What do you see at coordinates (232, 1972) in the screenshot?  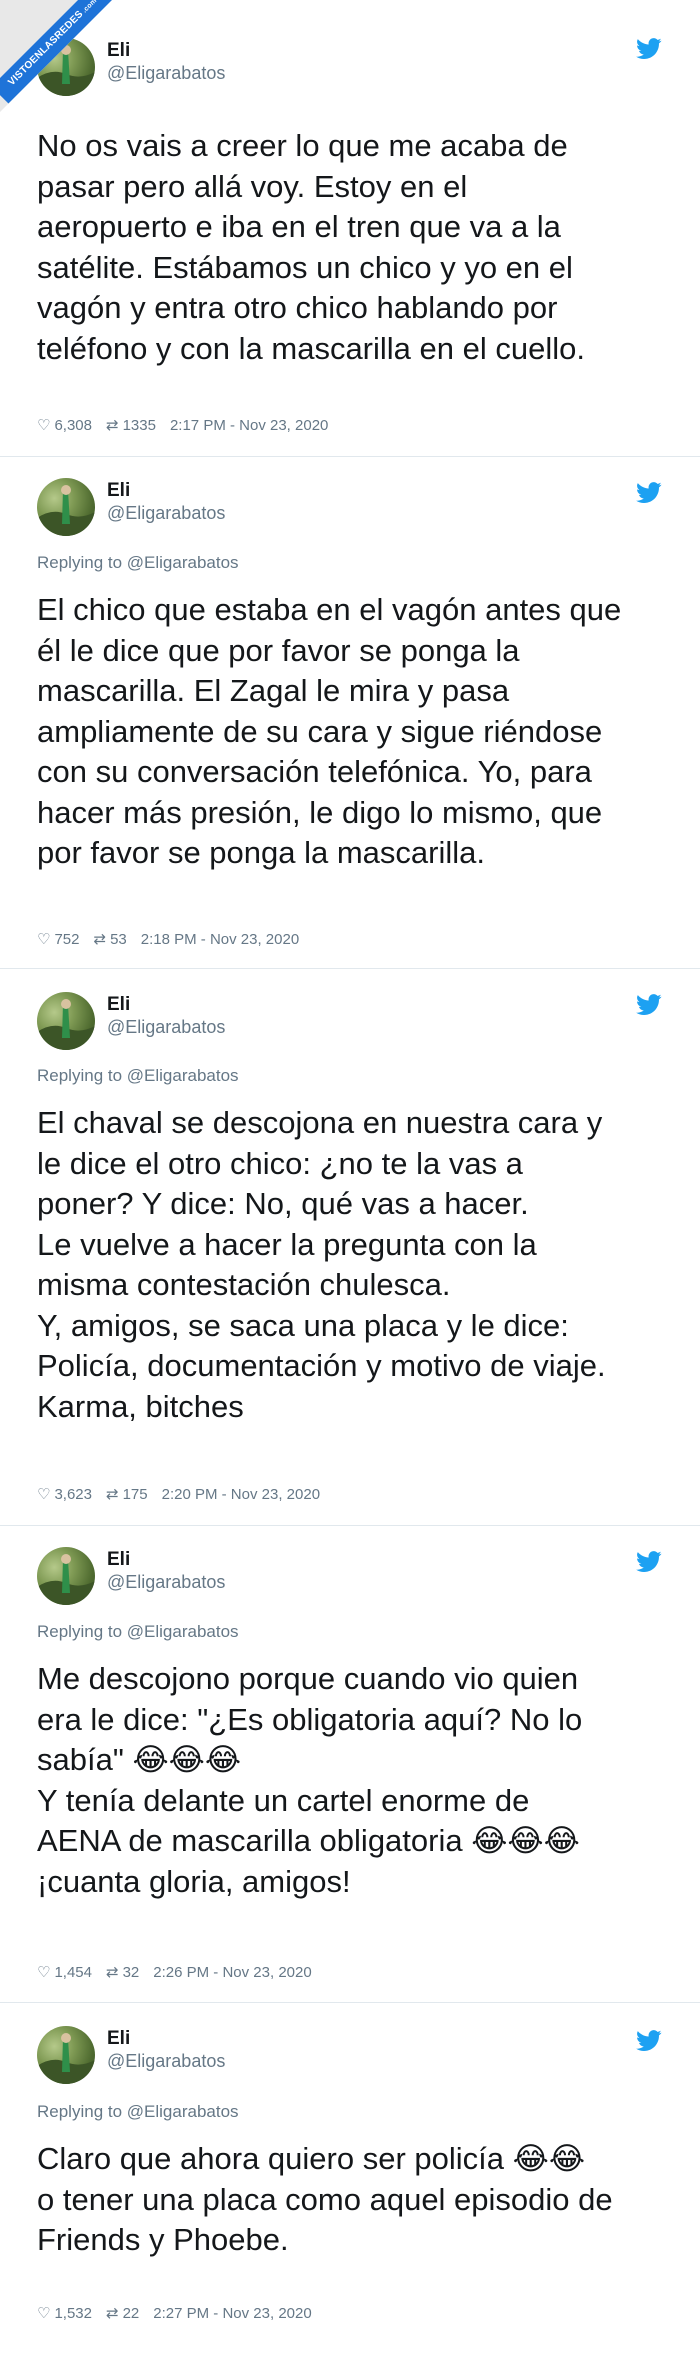 I see `timestamp: 2:26 PM - Nov 23, 2020` at bounding box center [232, 1972].